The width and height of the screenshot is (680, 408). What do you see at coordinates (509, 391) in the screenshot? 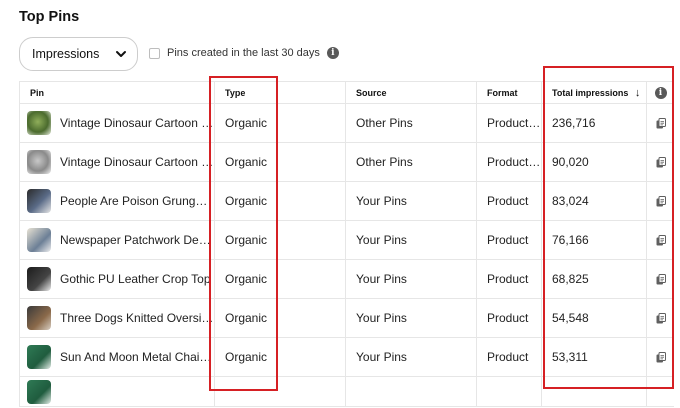
I see `format-cell` at bounding box center [509, 391].